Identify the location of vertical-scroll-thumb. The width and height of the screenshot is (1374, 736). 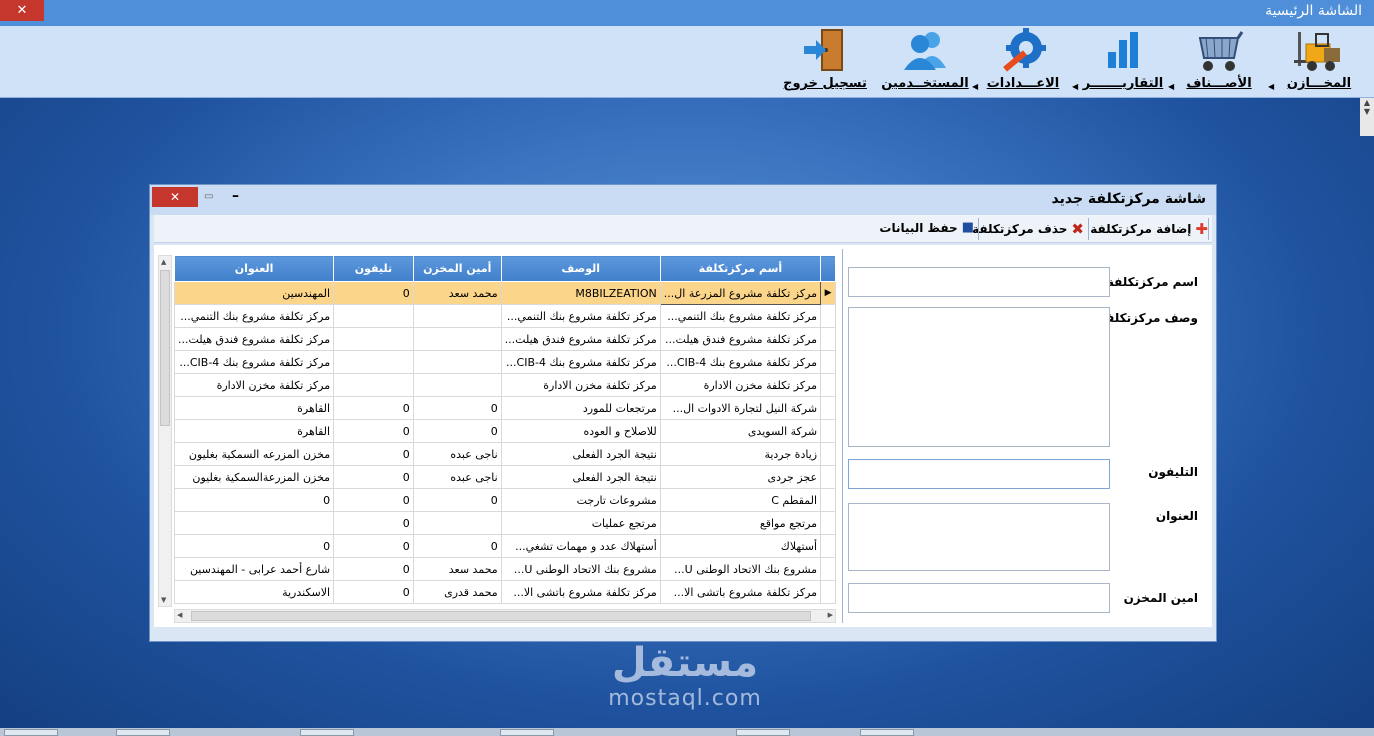
(165, 348).